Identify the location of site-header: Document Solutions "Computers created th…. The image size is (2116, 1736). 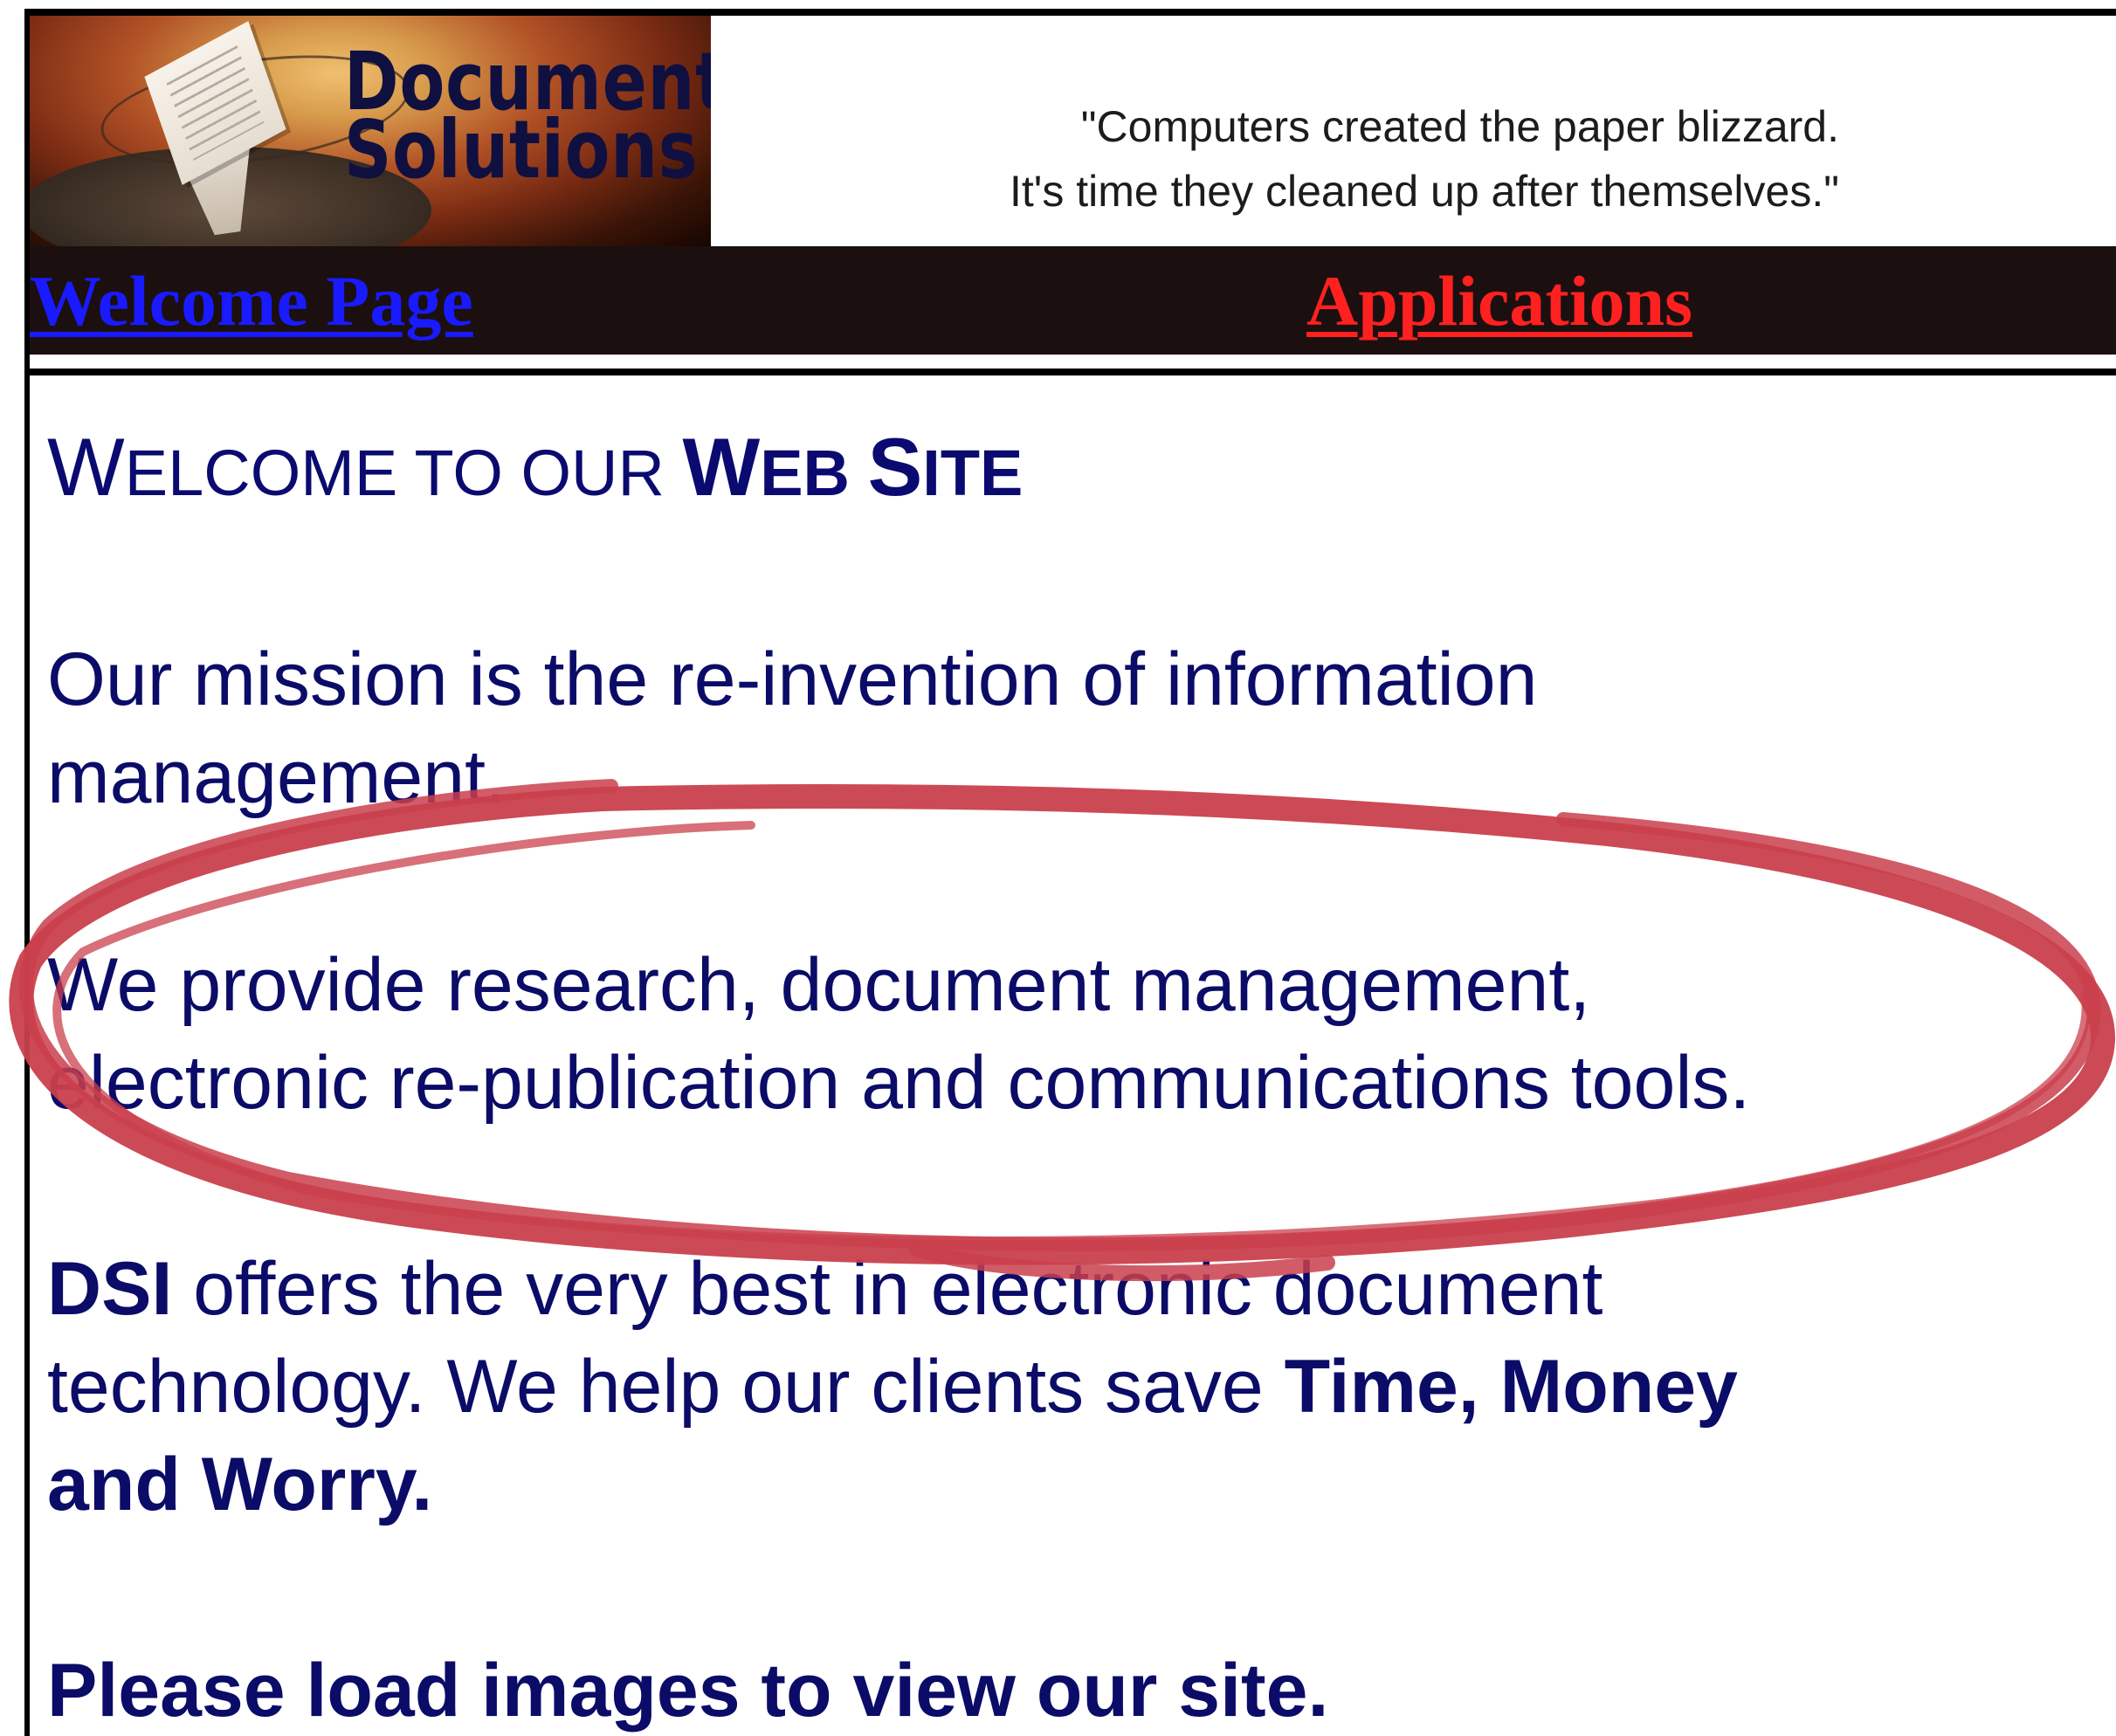
(1070, 128).